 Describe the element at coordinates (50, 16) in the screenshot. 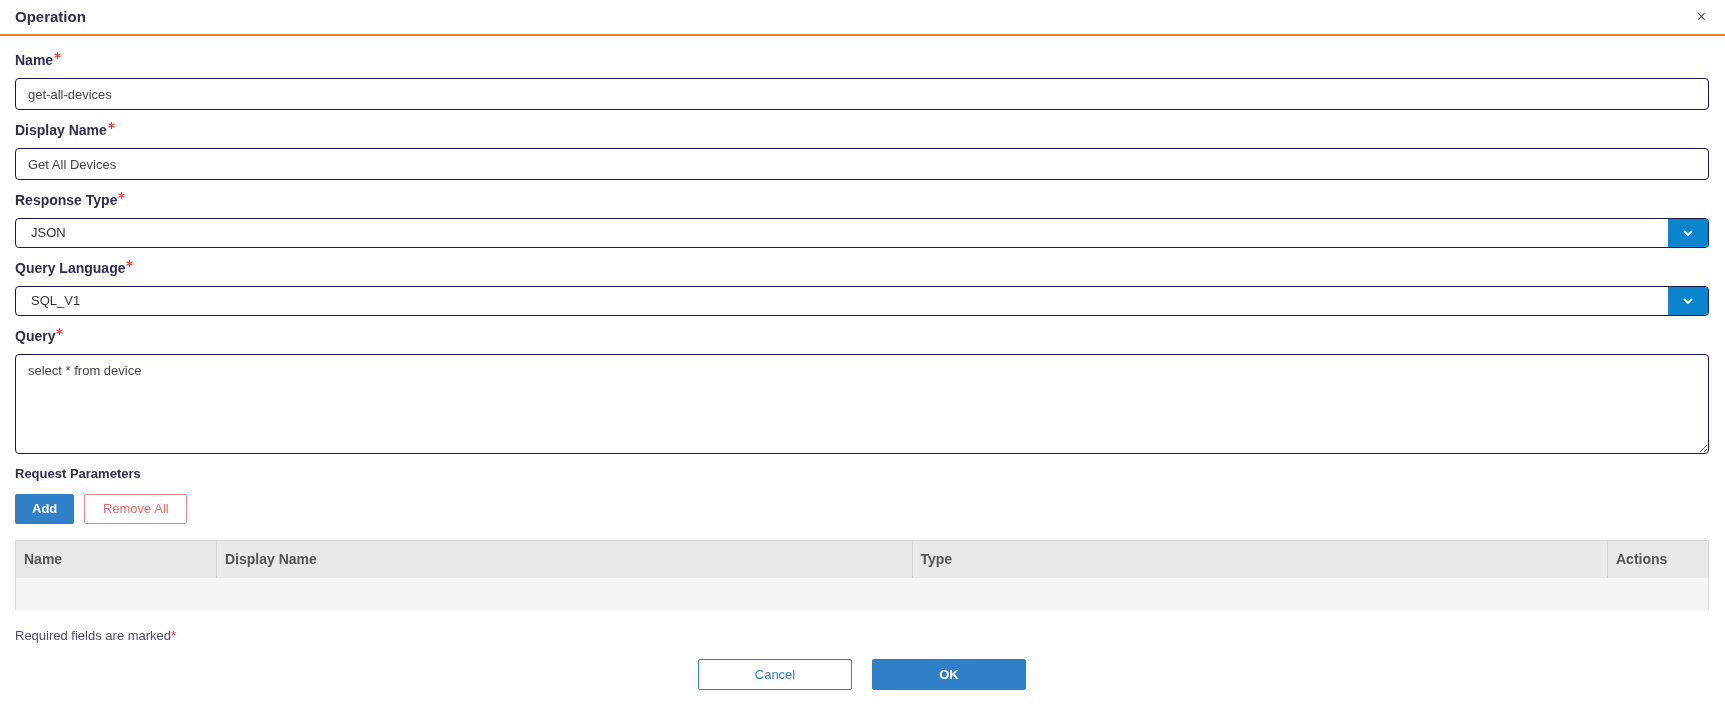

I see `dialog-title: Operation` at that location.